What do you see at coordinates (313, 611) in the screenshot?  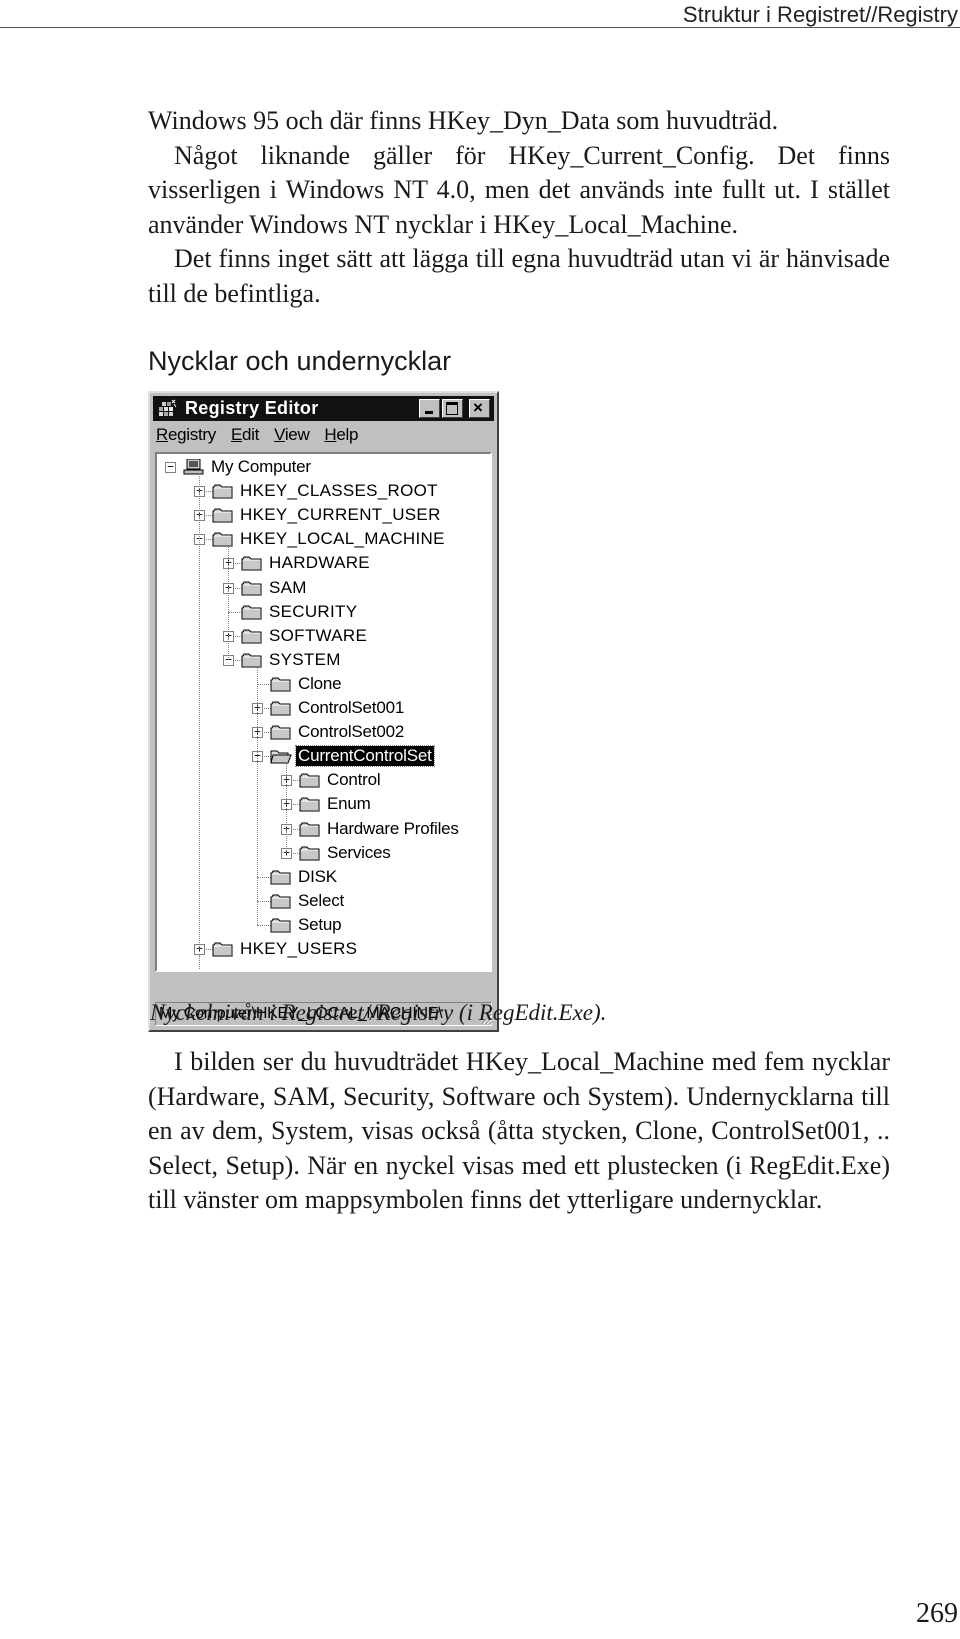 I see `tree-node-label: SECURITY` at bounding box center [313, 611].